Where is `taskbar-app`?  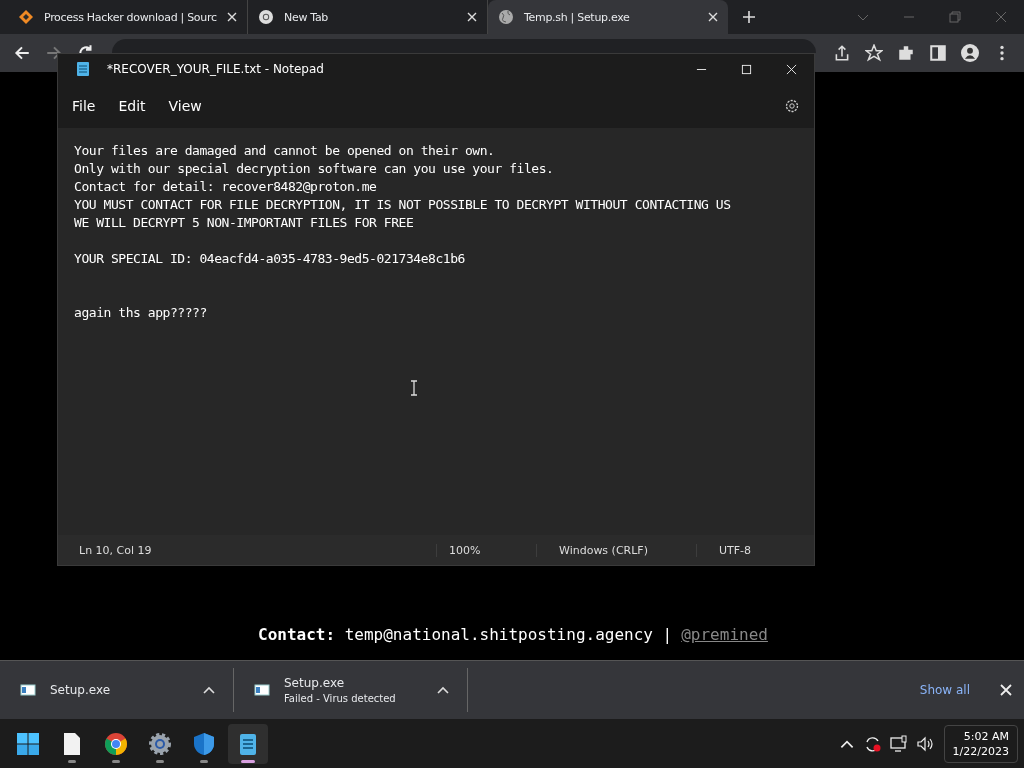 taskbar-app is located at coordinates (248, 743).